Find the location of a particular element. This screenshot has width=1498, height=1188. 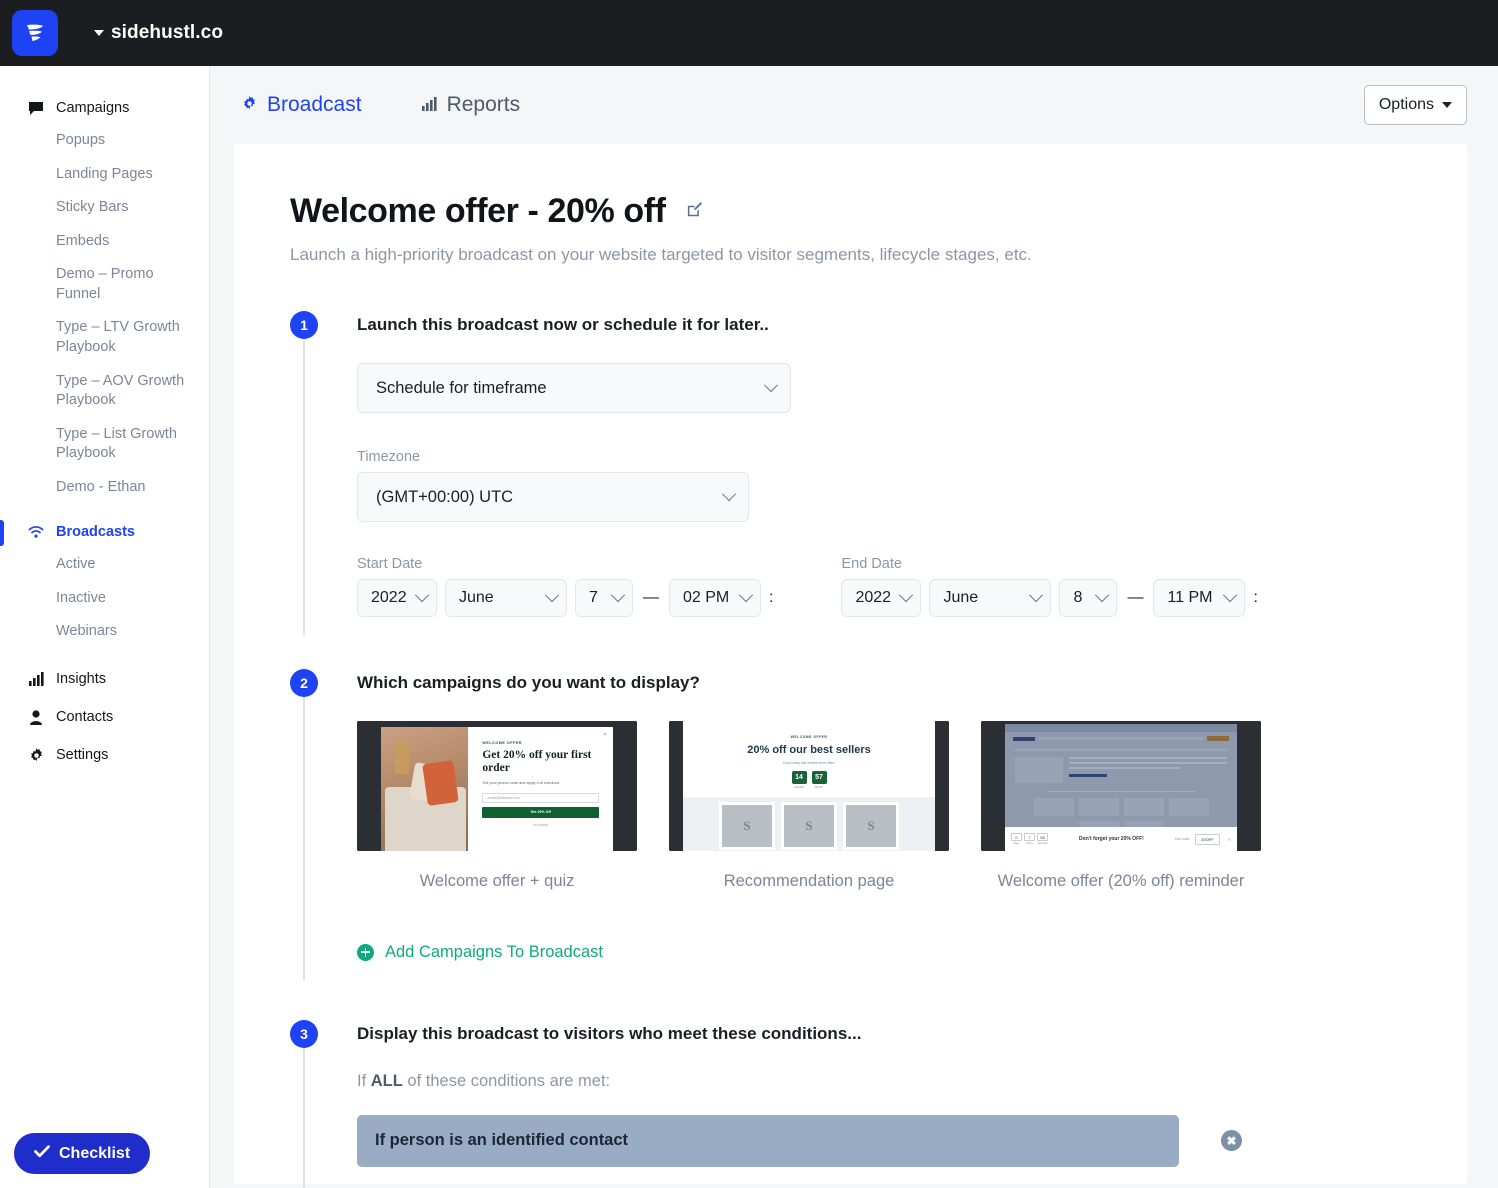

sidebar-item-demo-ethan: Demo - Ethan is located at coordinates (104, 488).